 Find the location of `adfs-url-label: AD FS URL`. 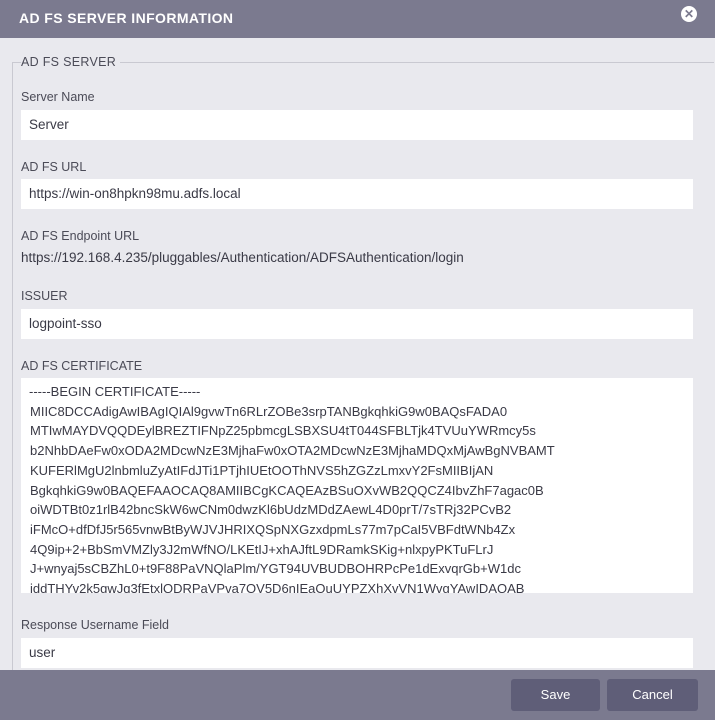

adfs-url-label: AD FS URL is located at coordinates (54, 167).